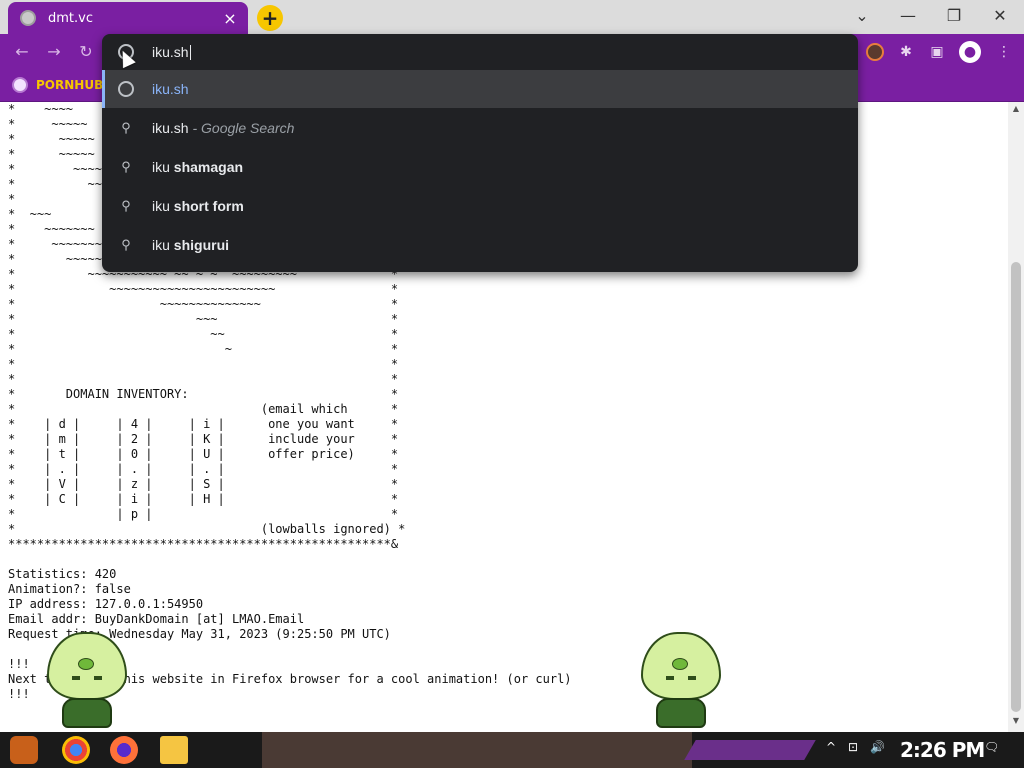 Image resolution: width=1024 pixels, height=768 pixels. I want to click on suggestion-text: iku short form, so click(198, 206).